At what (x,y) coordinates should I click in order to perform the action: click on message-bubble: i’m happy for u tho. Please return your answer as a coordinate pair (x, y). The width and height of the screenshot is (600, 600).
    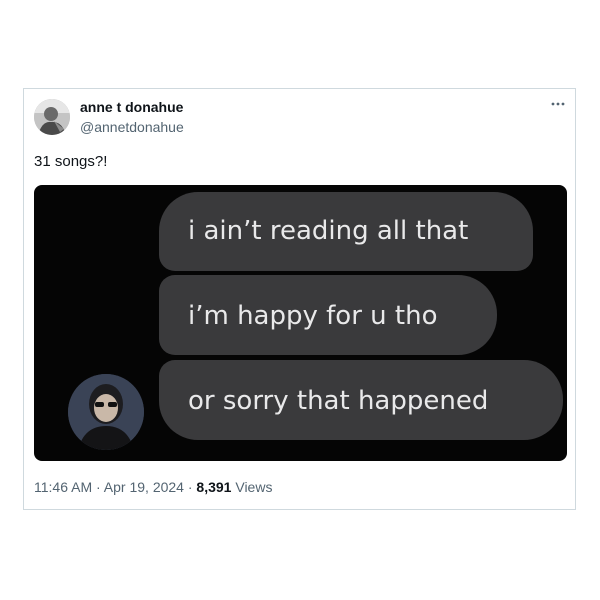
    Looking at the image, I should click on (328, 315).